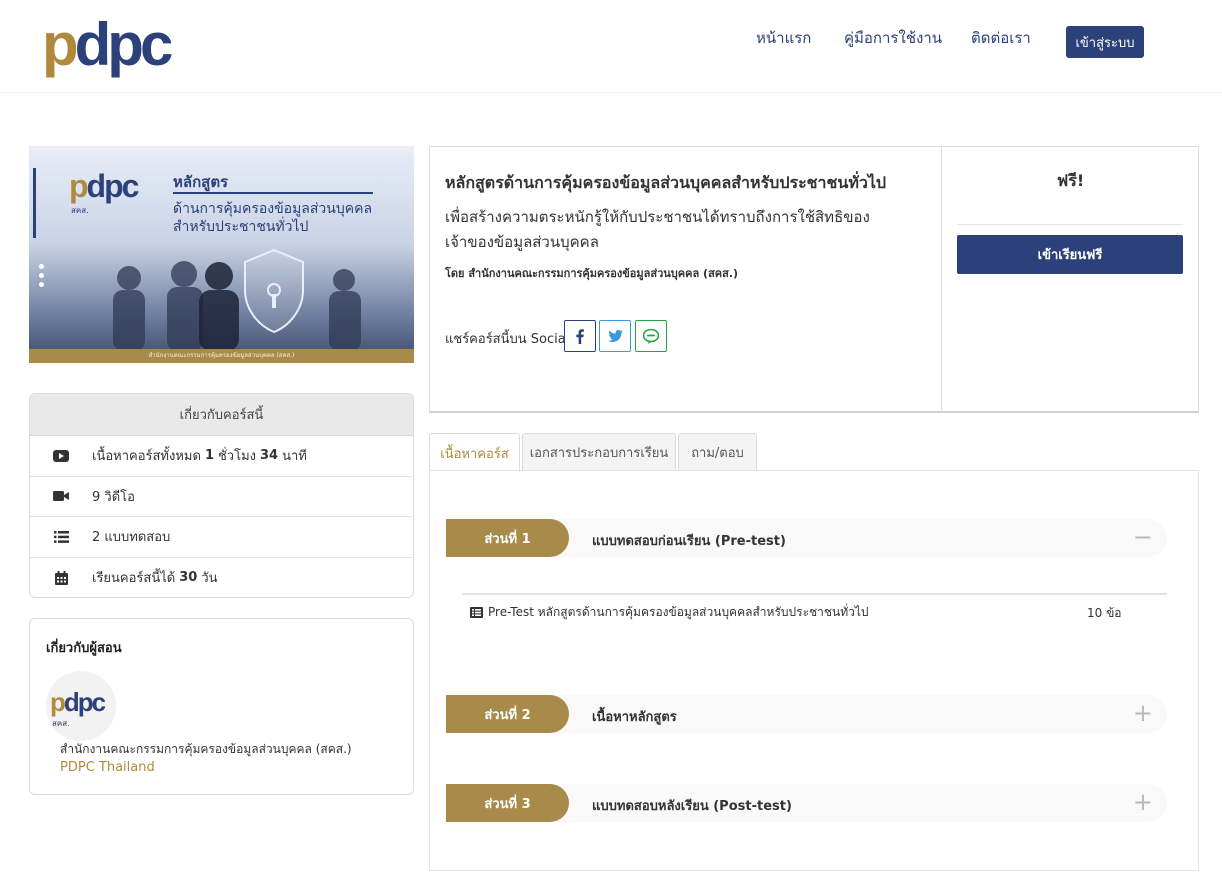 This screenshot has height=881, width=1222. What do you see at coordinates (1105, 42) in the screenshot?
I see `login-button: เข้าสู่ระบบ` at bounding box center [1105, 42].